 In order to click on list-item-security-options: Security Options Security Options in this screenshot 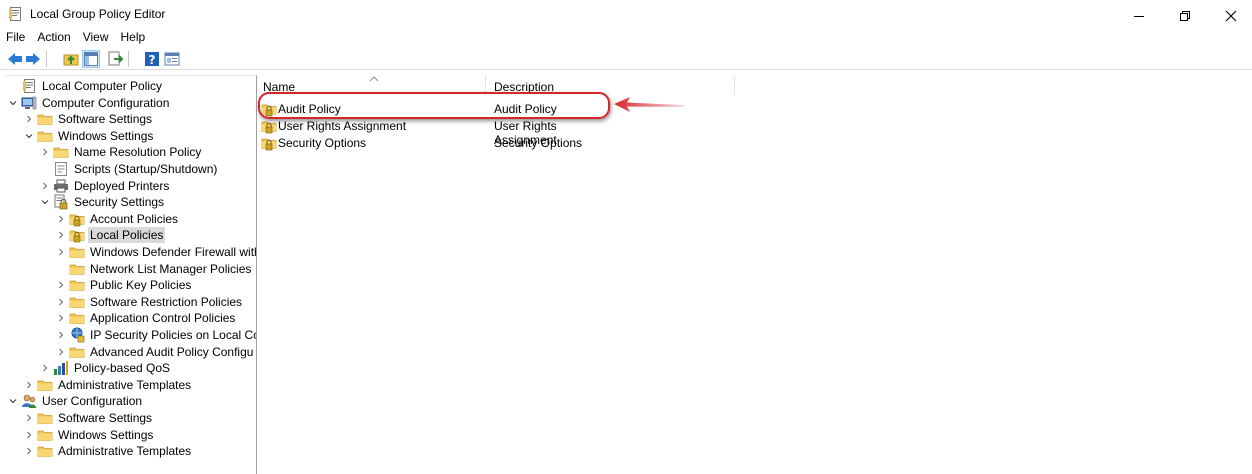, I will do `click(439, 142)`.